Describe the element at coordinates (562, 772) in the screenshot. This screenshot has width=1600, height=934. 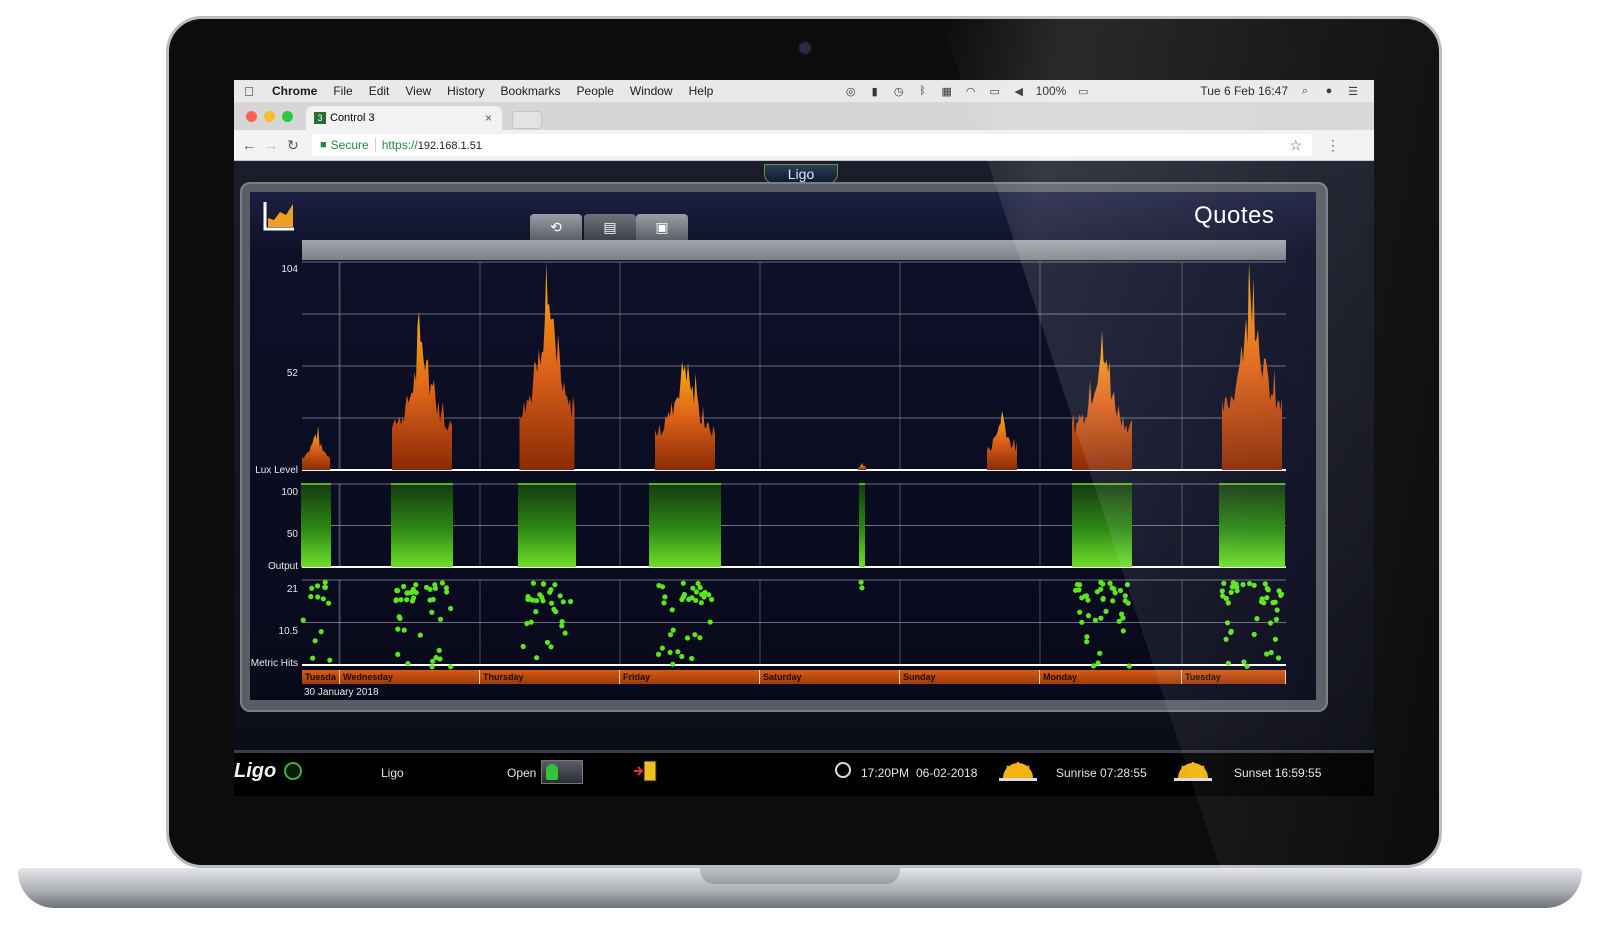
I see `occupancy-button` at that location.